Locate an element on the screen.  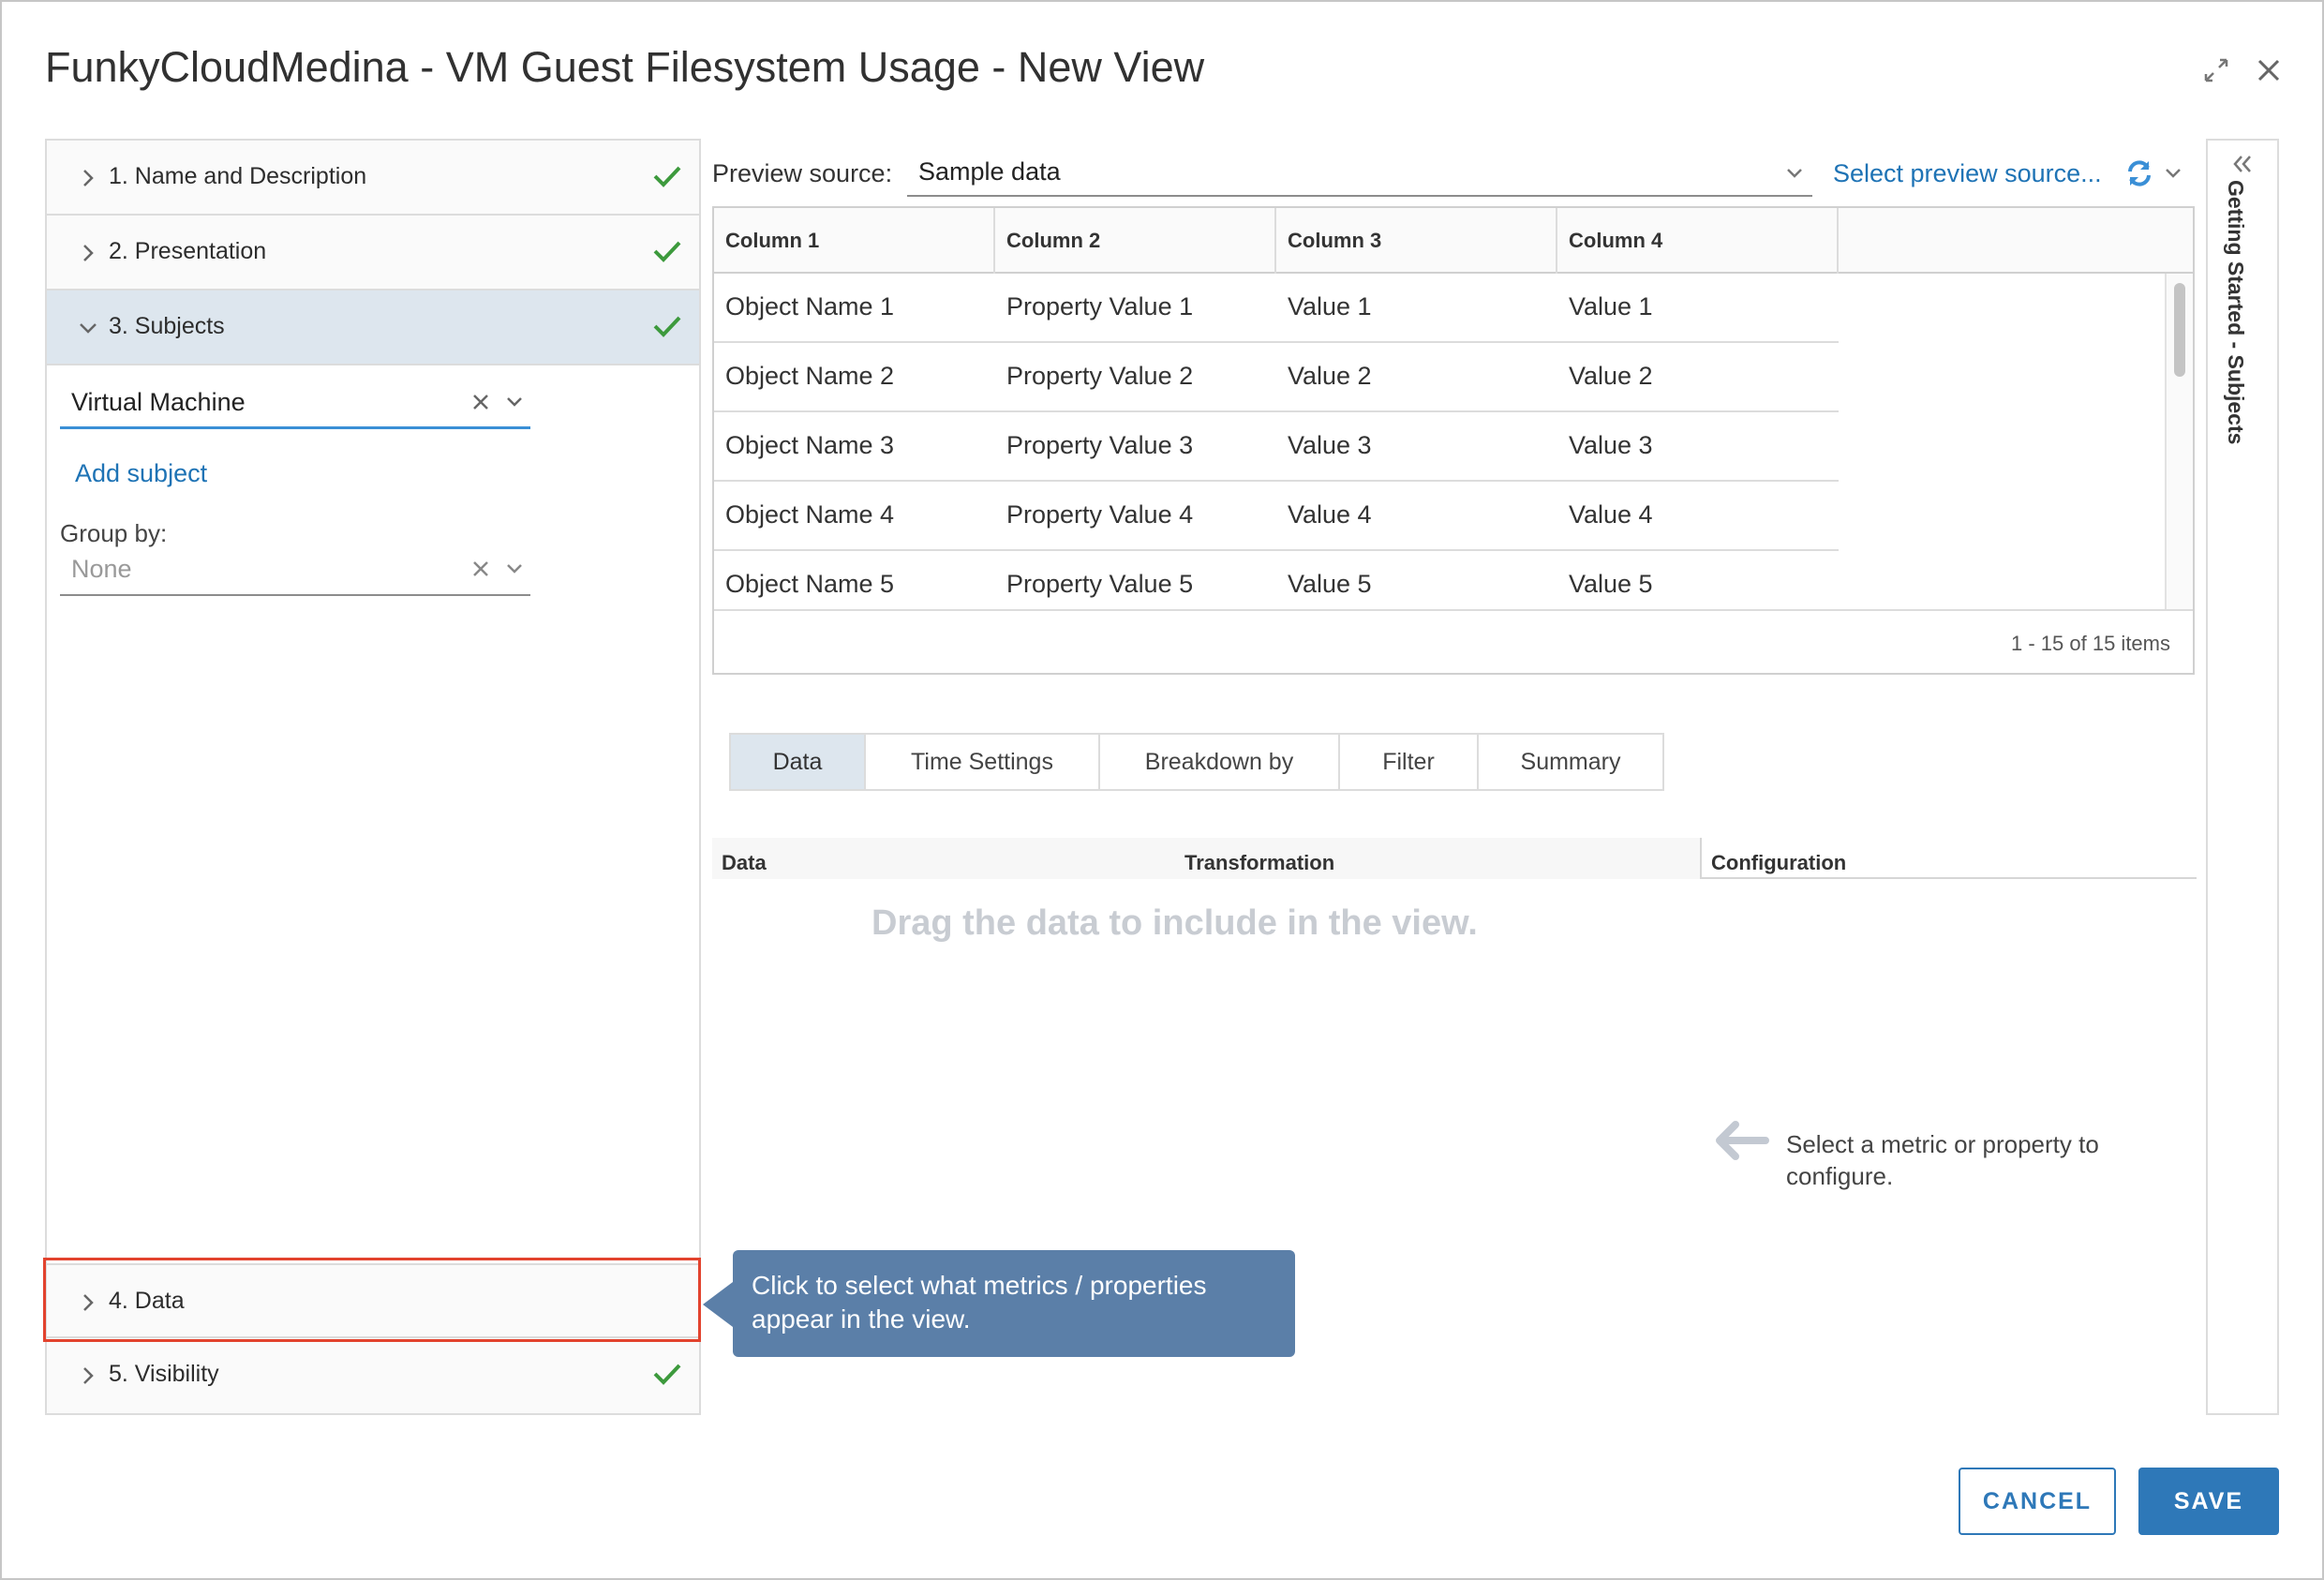
step-label: 3. Subjects is located at coordinates (167, 326).